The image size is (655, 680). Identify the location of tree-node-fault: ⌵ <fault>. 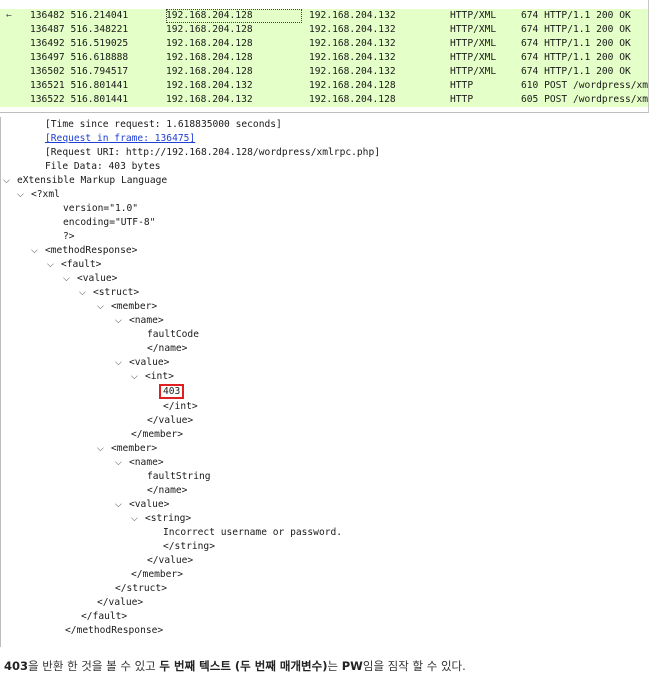
(74, 265).